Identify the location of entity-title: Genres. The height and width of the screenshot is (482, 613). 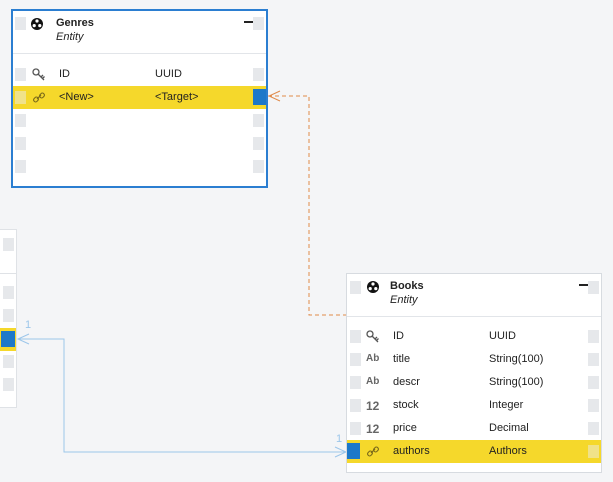
(75, 23).